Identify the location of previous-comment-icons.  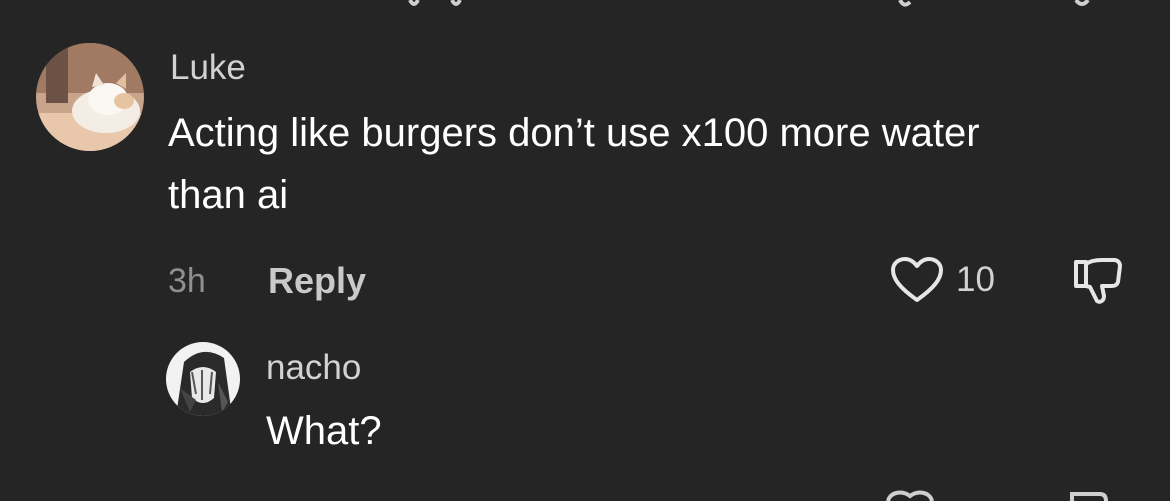
(749, 3).